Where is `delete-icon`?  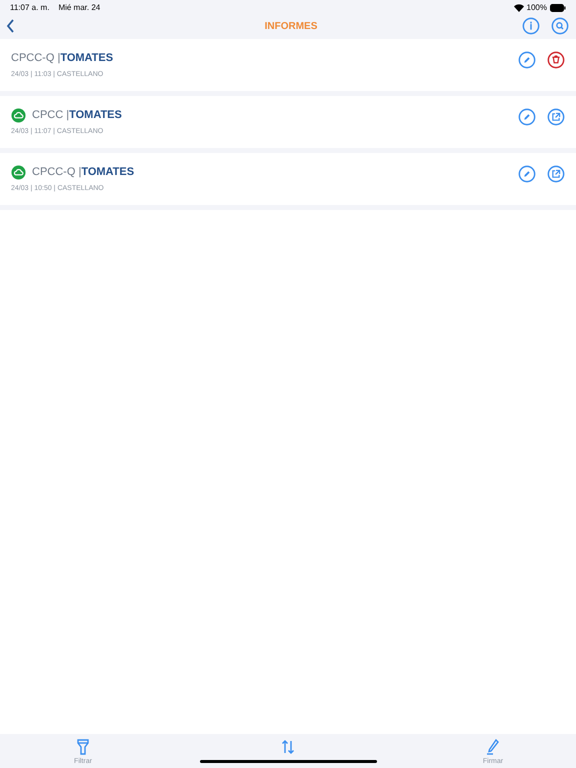
delete-icon is located at coordinates (556, 60).